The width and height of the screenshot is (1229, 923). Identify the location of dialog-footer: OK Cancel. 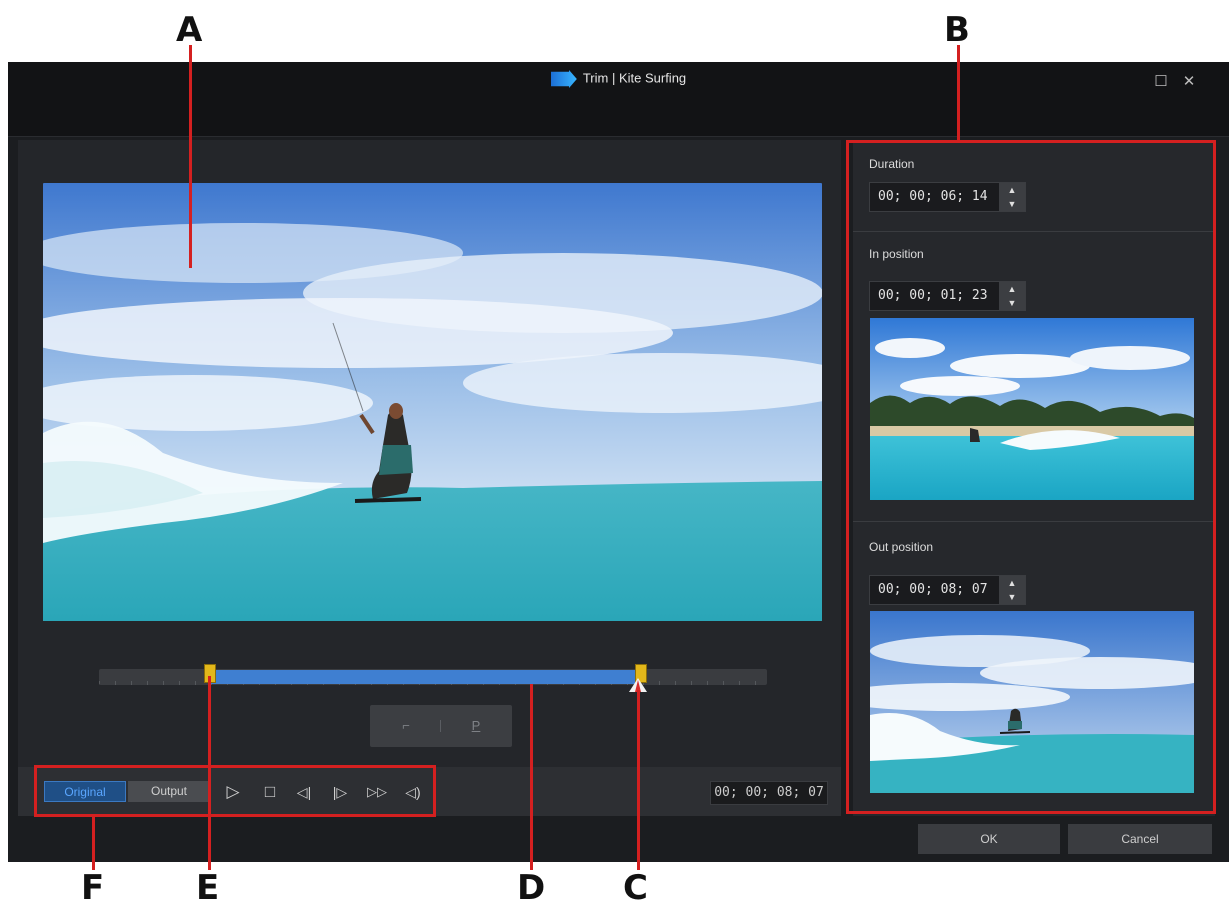
(618, 839).